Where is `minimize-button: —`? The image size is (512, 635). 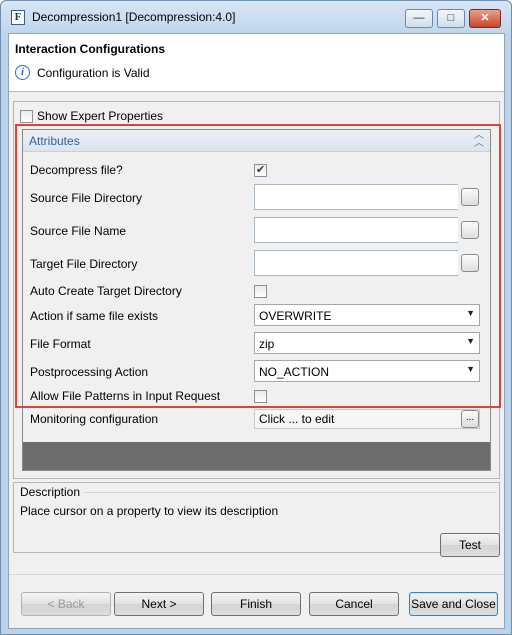
minimize-button: — is located at coordinates (419, 18).